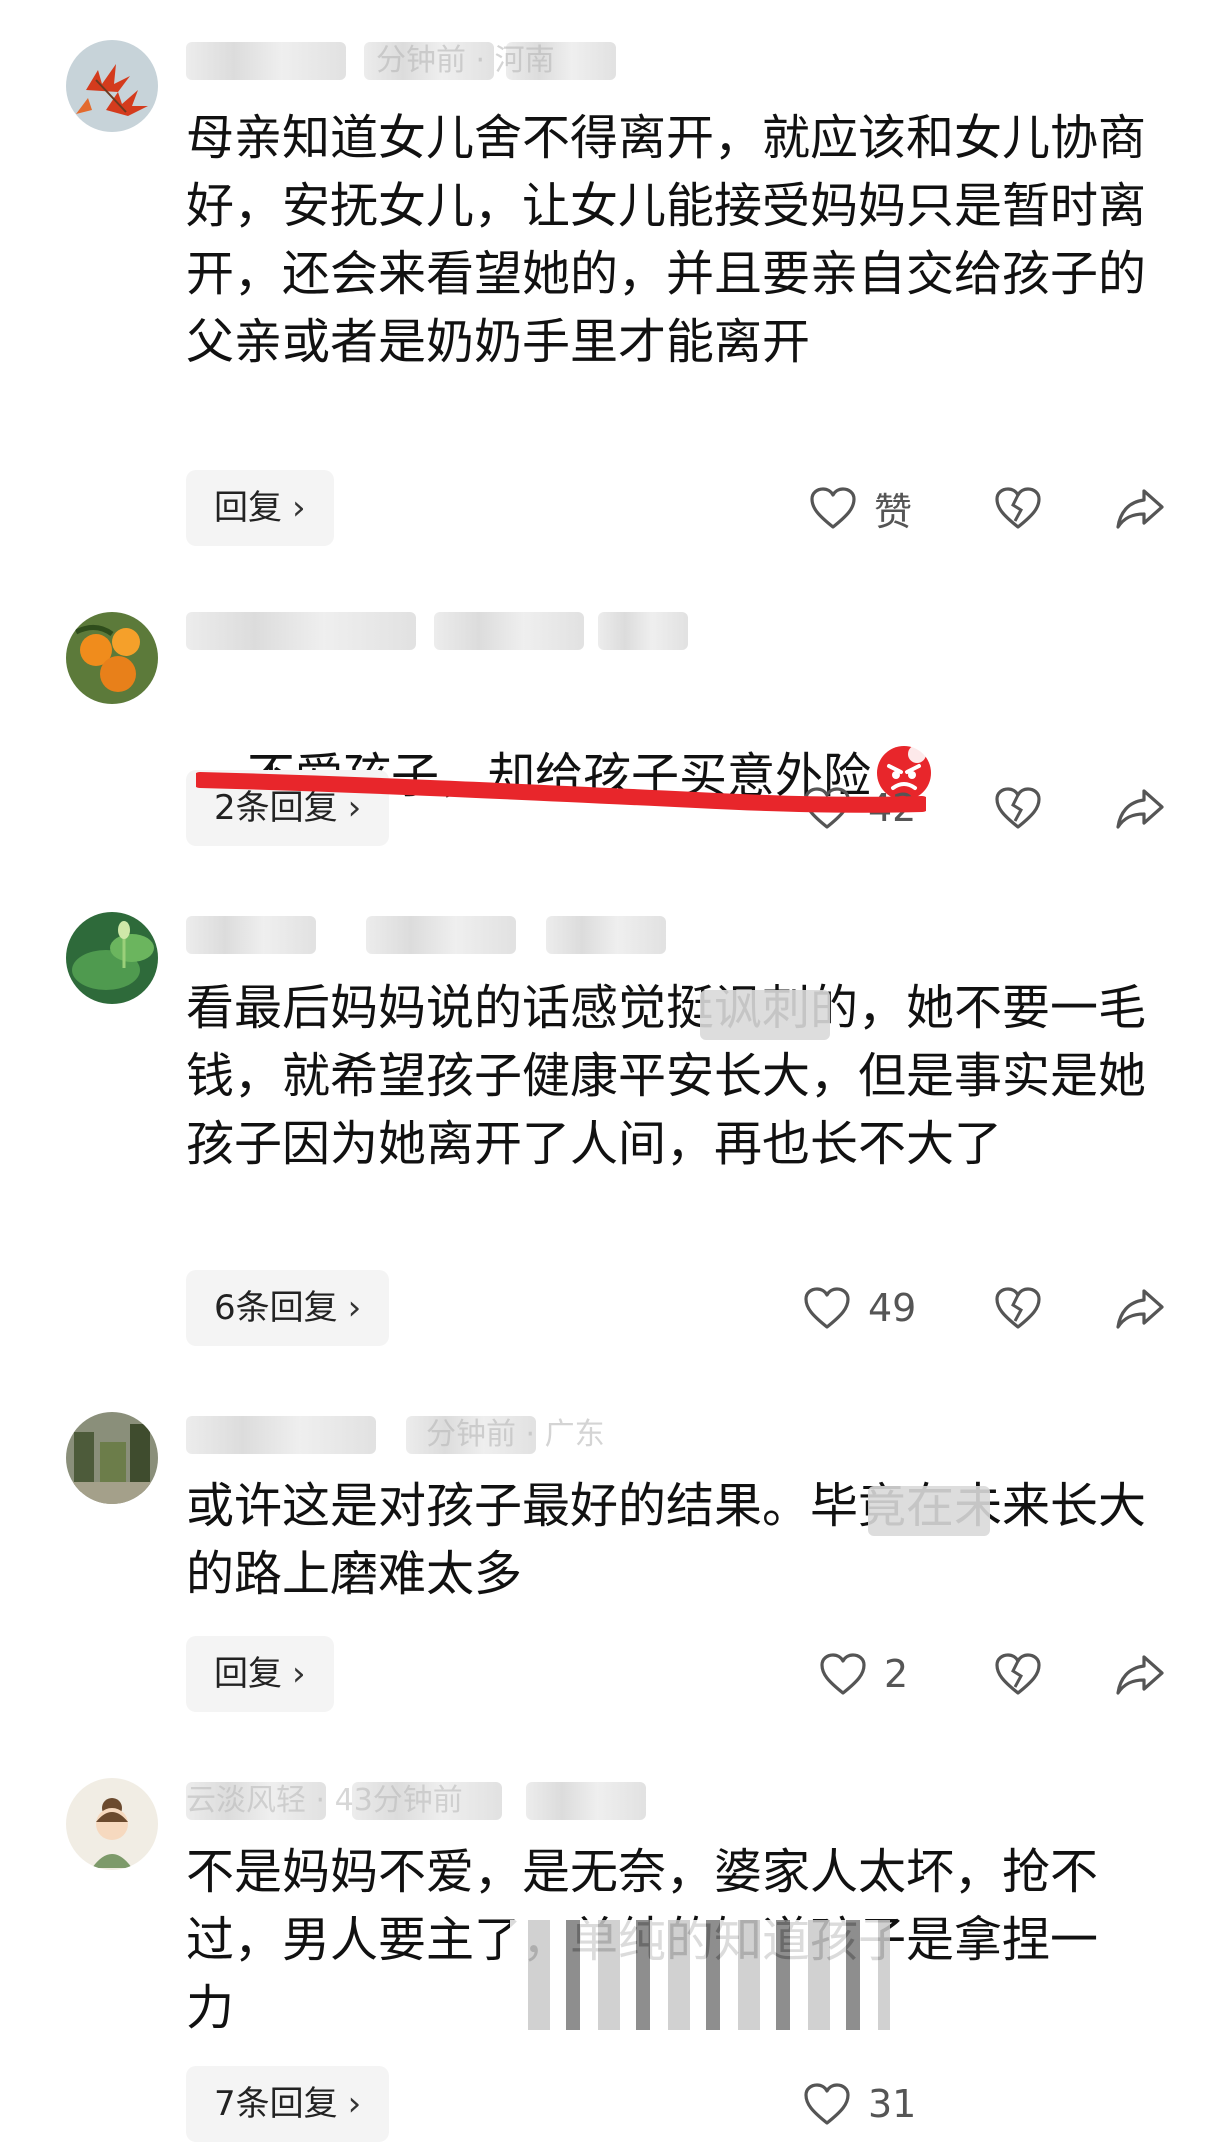 The image size is (1216, 2142). What do you see at coordinates (859, 2104) in the screenshot?
I see `like-button: 31` at bounding box center [859, 2104].